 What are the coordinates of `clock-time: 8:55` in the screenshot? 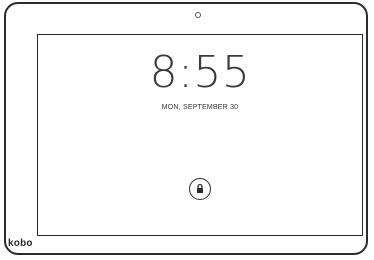 It's located at (200, 72).